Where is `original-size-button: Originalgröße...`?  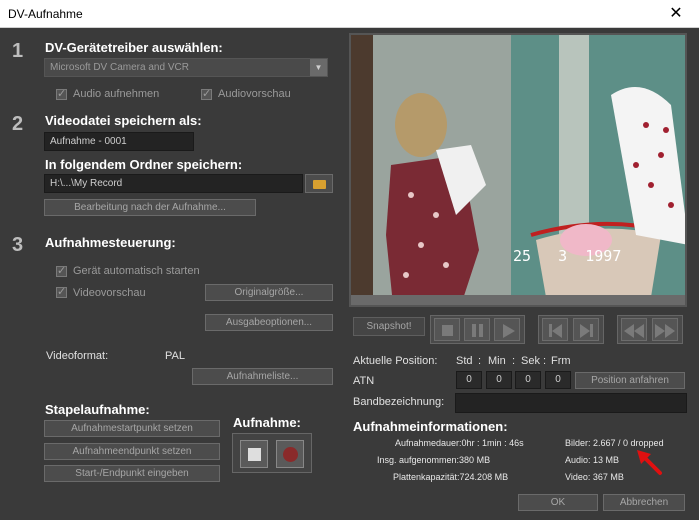 original-size-button: Originalgröße... is located at coordinates (269, 292).